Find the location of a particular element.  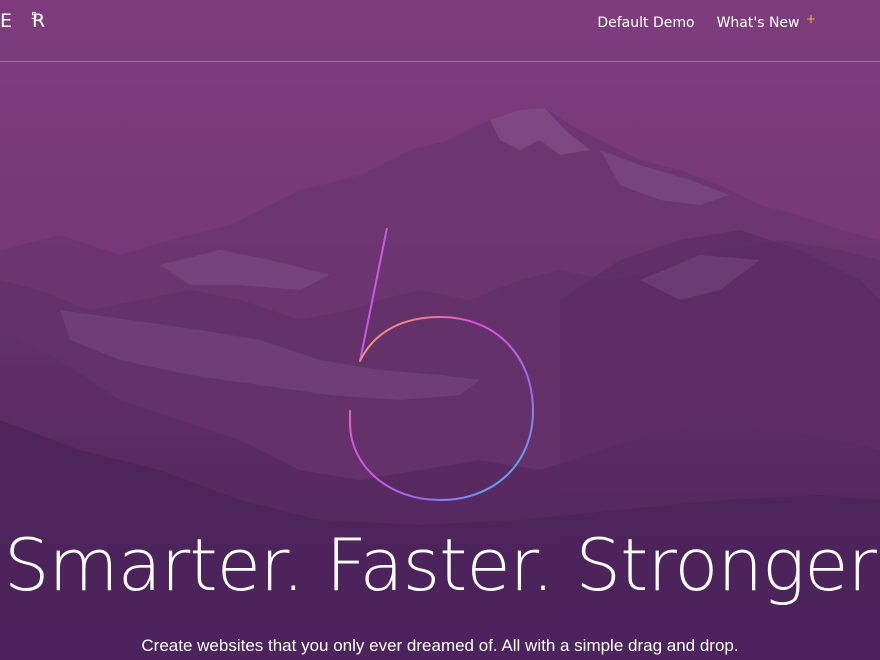

main-nav: Default Demo What's New + is located at coordinates (706, 21).